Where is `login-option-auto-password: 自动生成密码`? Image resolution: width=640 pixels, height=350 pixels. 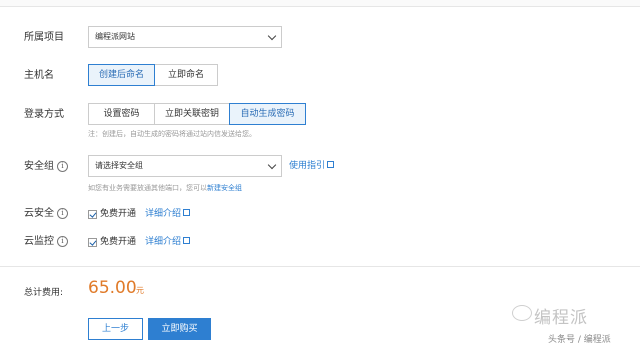
login-option-auto-password: 自动生成密码 is located at coordinates (267, 114).